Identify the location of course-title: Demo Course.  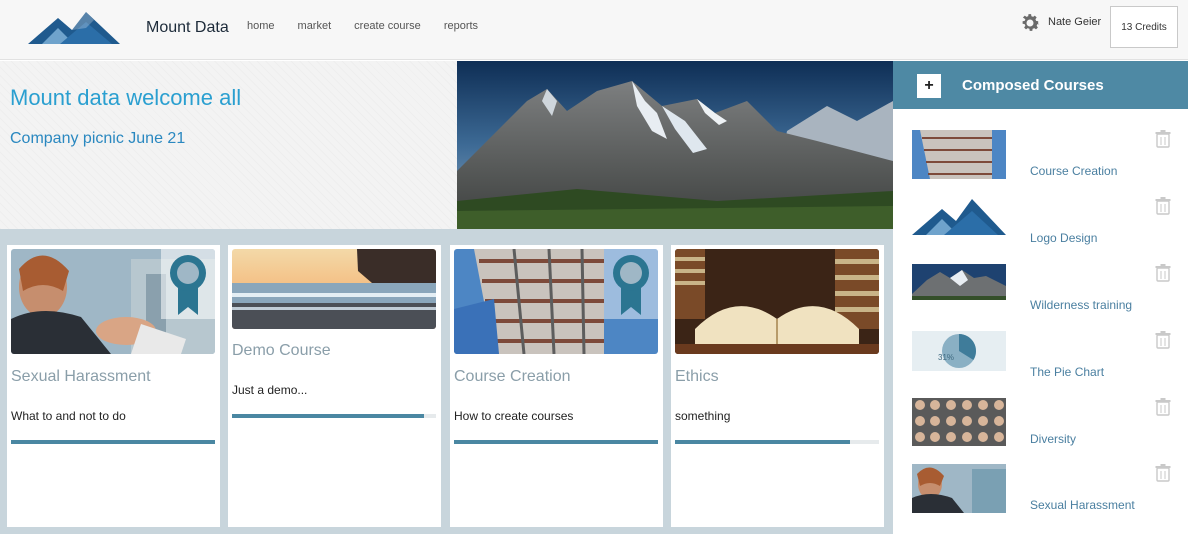
(281, 351).